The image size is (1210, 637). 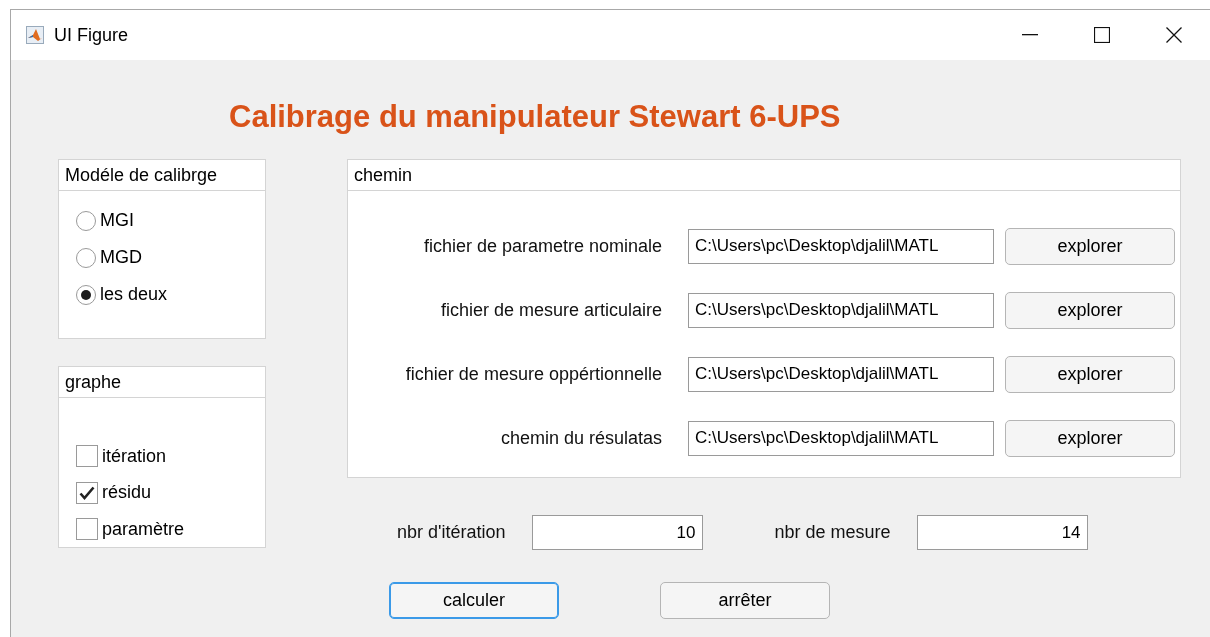 I want to click on panel-title: graphe, so click(x=93, y=382).